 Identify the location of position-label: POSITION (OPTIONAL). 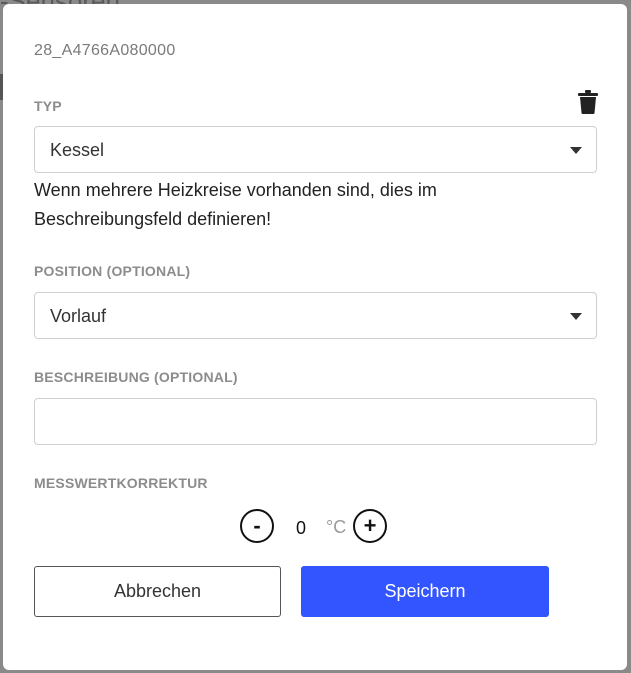
(112, 271).